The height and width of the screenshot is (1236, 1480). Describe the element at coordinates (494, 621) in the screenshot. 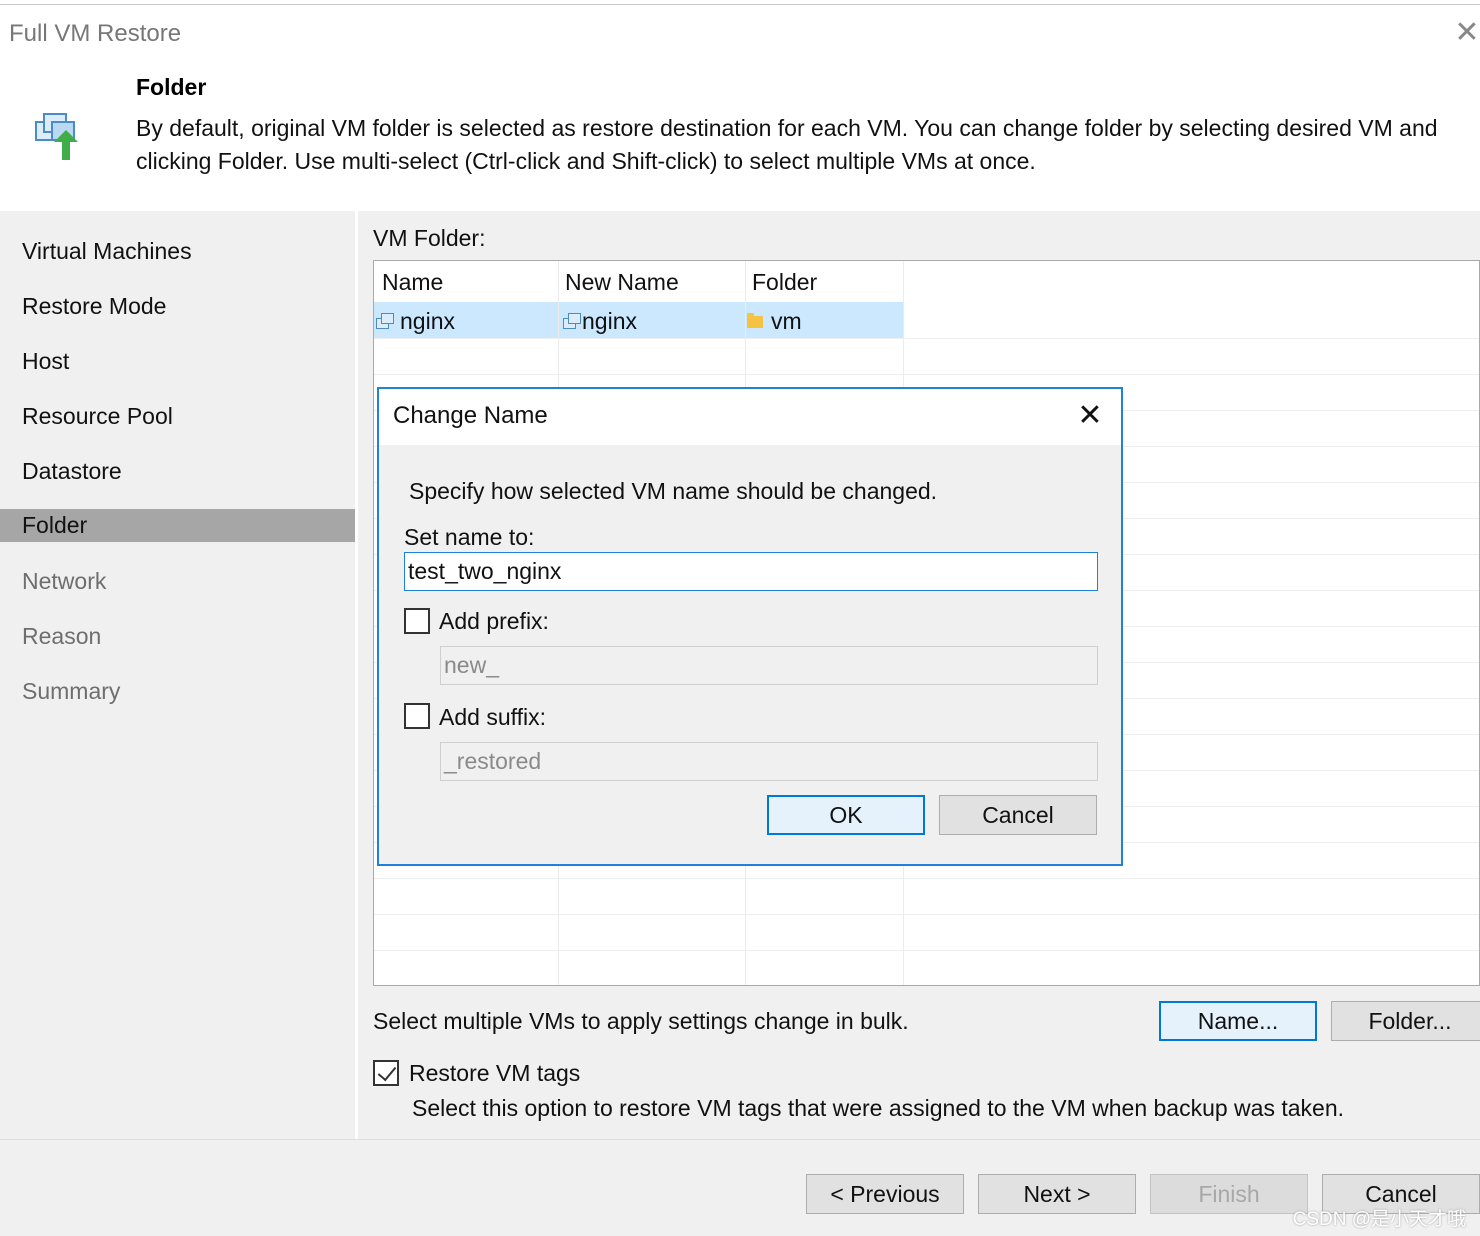

I see `add-prefix-label: Add prefix:` at that location.